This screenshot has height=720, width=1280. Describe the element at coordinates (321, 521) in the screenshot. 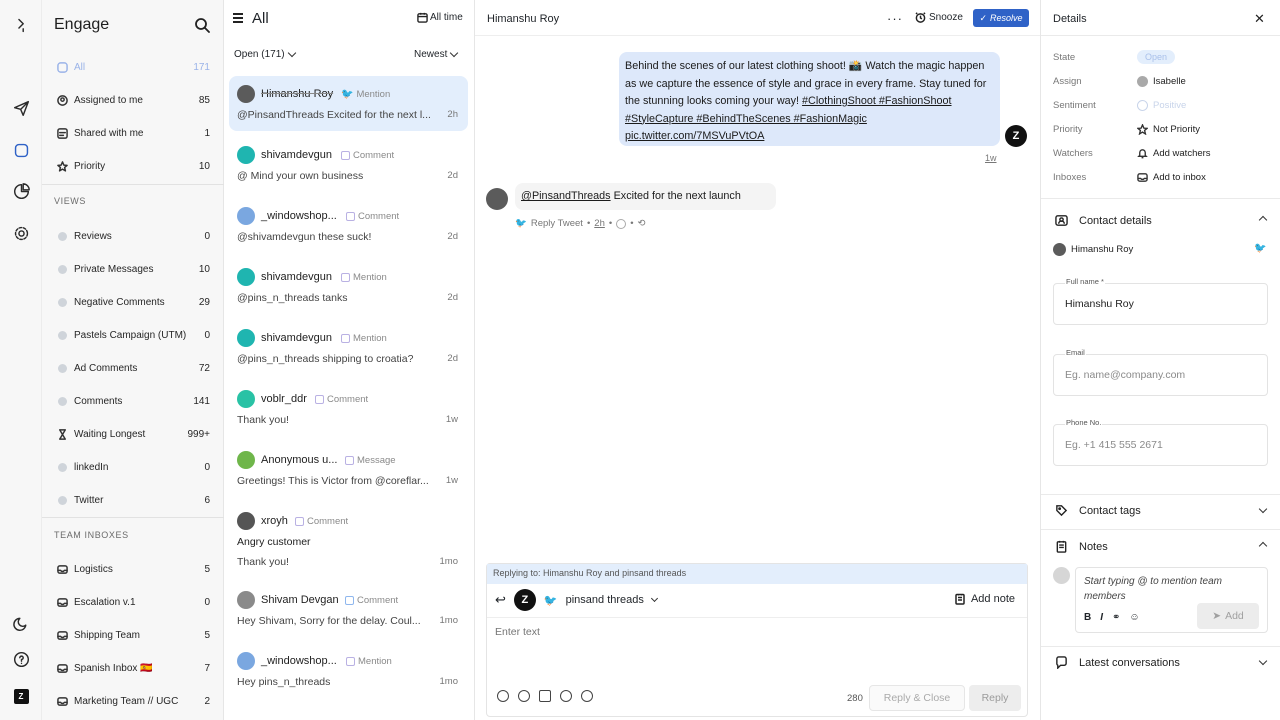

I see `conversation-type: Comment` at that location.